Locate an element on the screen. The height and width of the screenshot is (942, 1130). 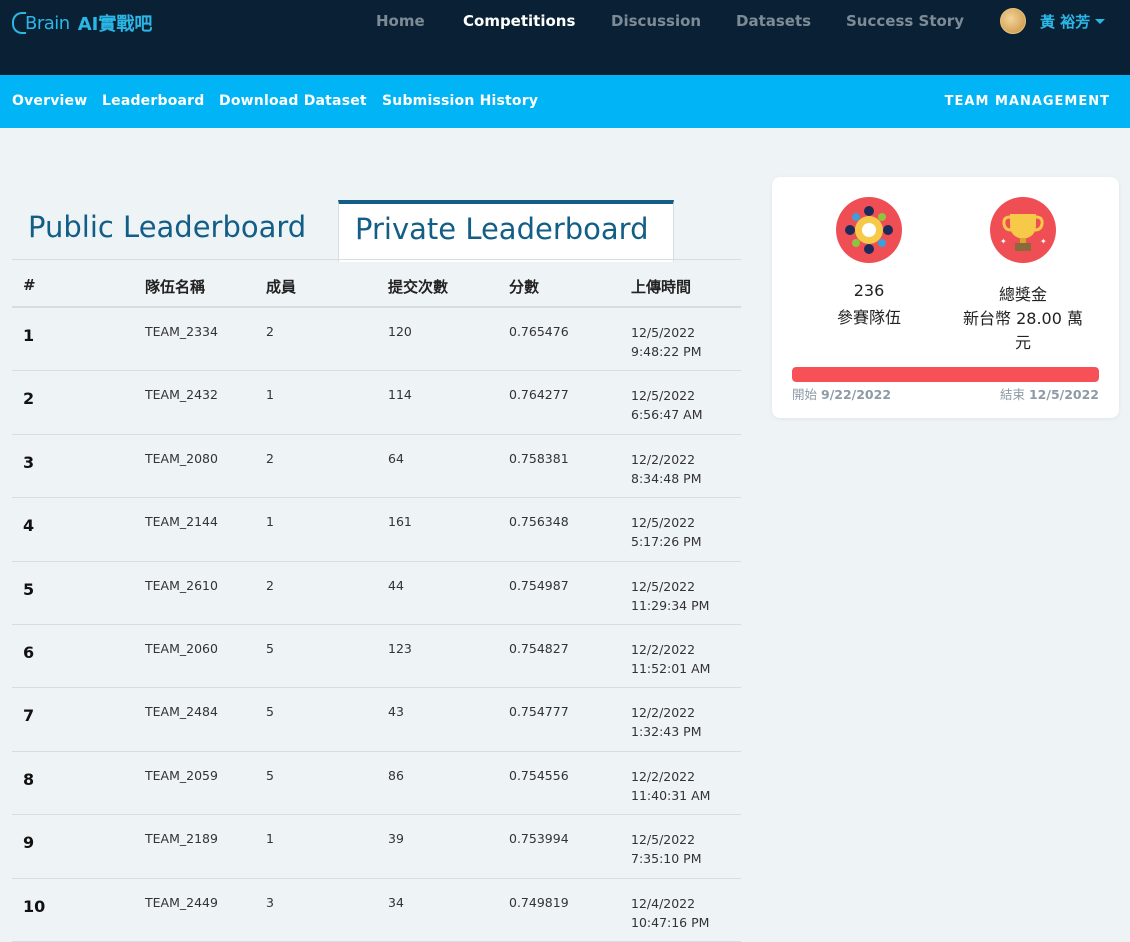
cell-submissions: 123 is located at coordinates (400, 648).